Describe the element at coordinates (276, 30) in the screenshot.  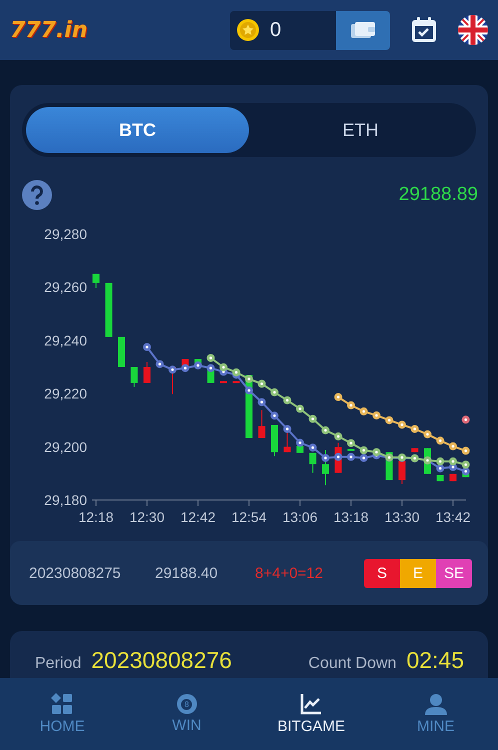
I see `balance-amount: 0` at that location.